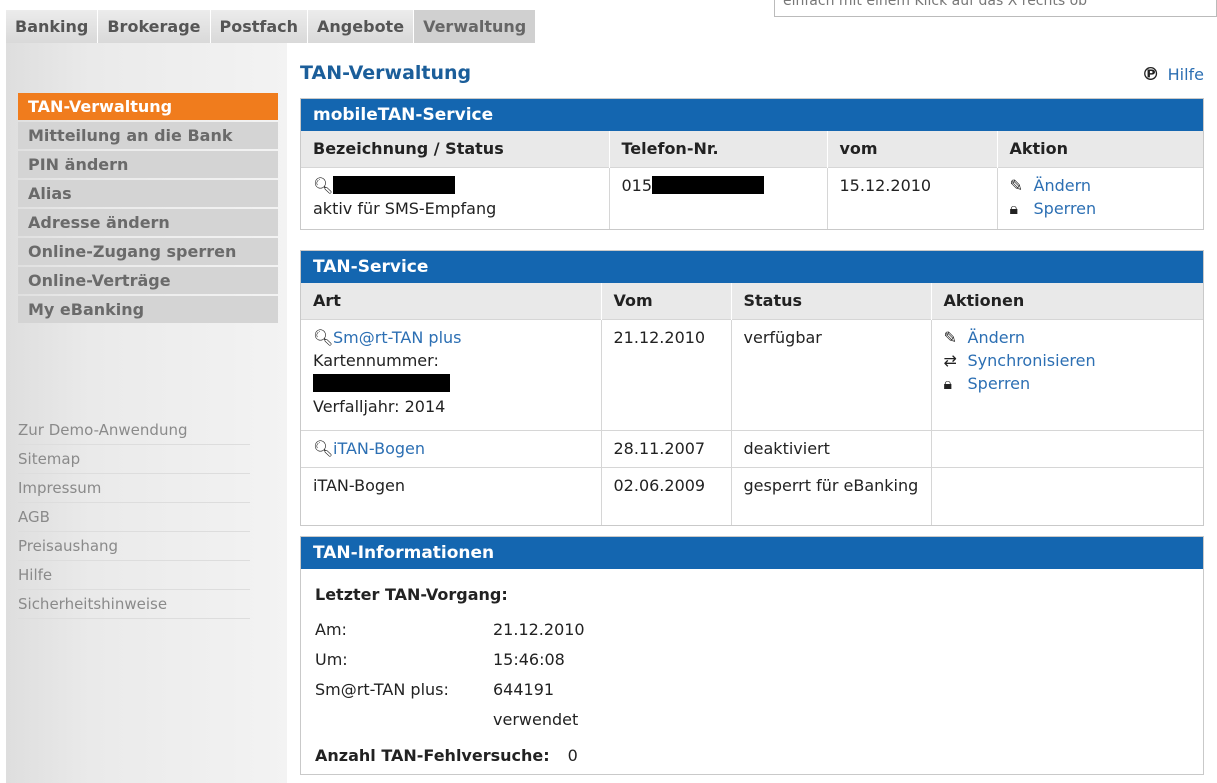  I want to click on sync-icon: ⇄, so click(950, 360).